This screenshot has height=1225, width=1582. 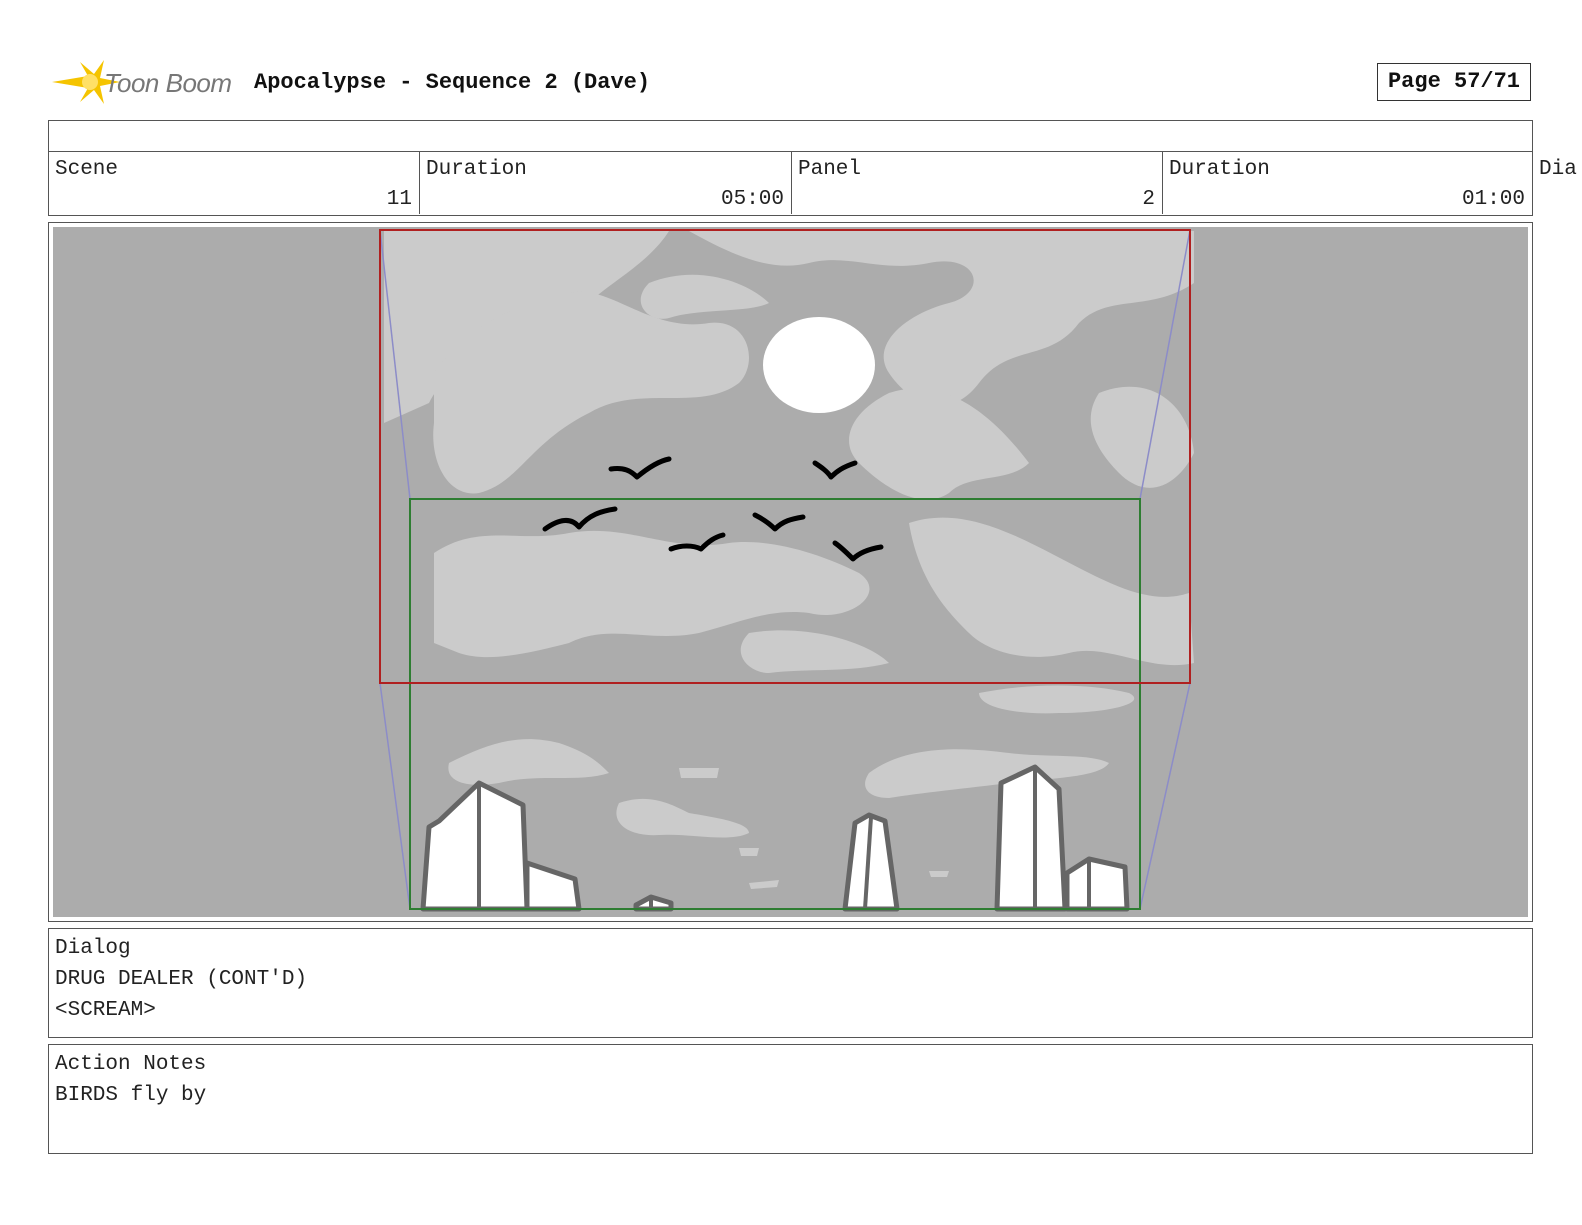 I want to click on panel-duration-value: 01:00, so click(x=1493, y=199).